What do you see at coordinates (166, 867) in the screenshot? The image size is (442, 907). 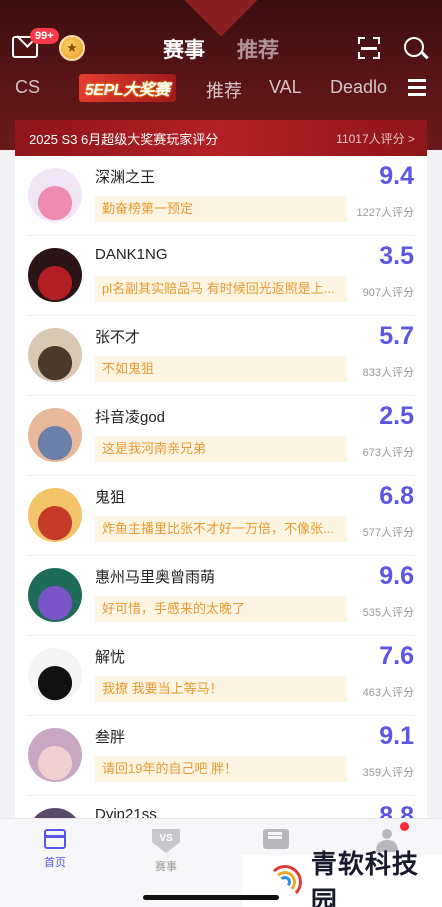 I see `nav-match-label: 赛事` at bounding box center [166, 867].